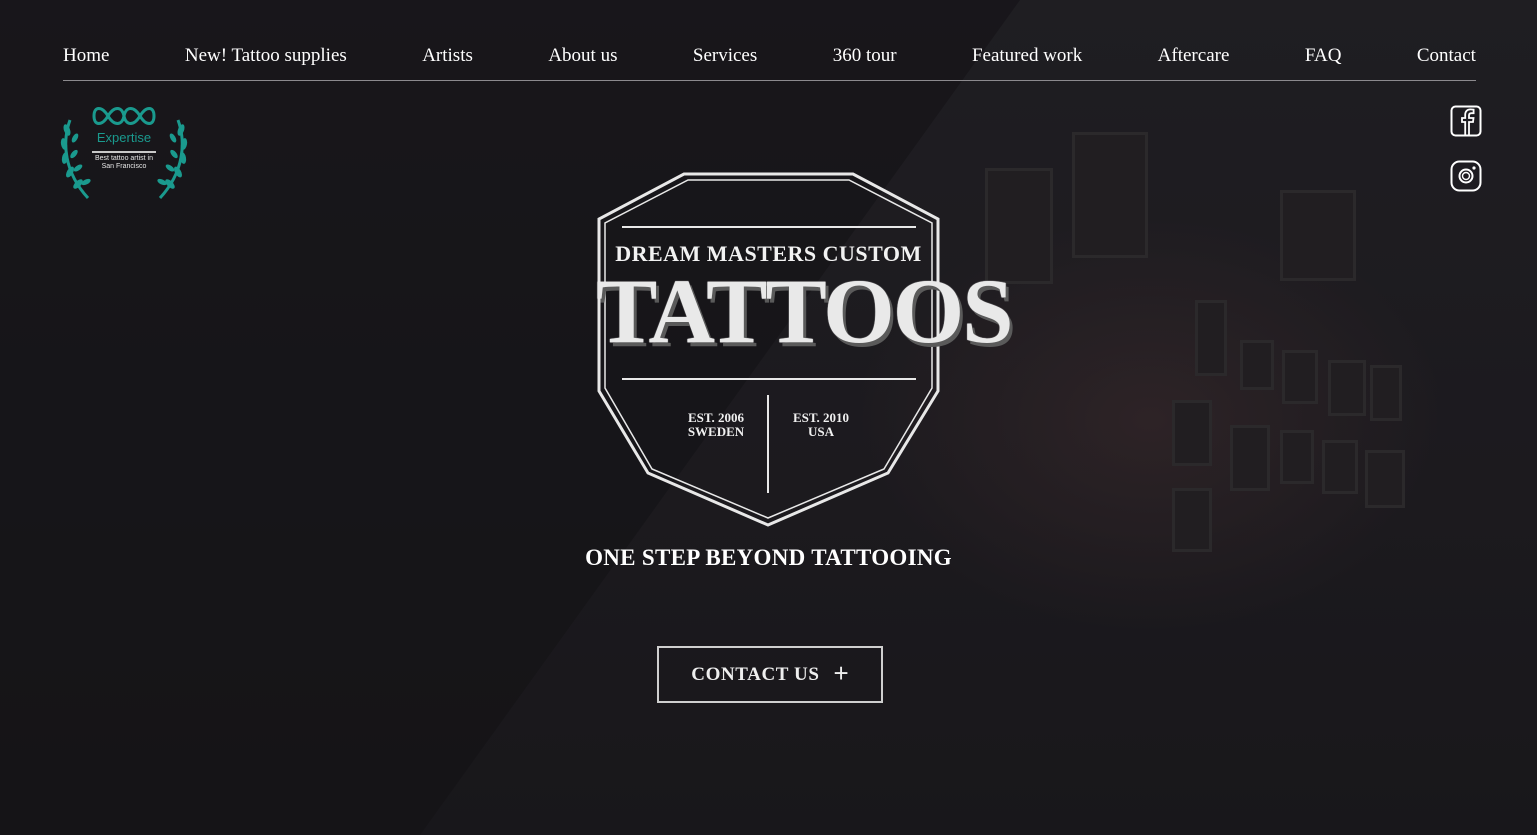  I want to click on laurel-wreath-icon, so click(124, 153).